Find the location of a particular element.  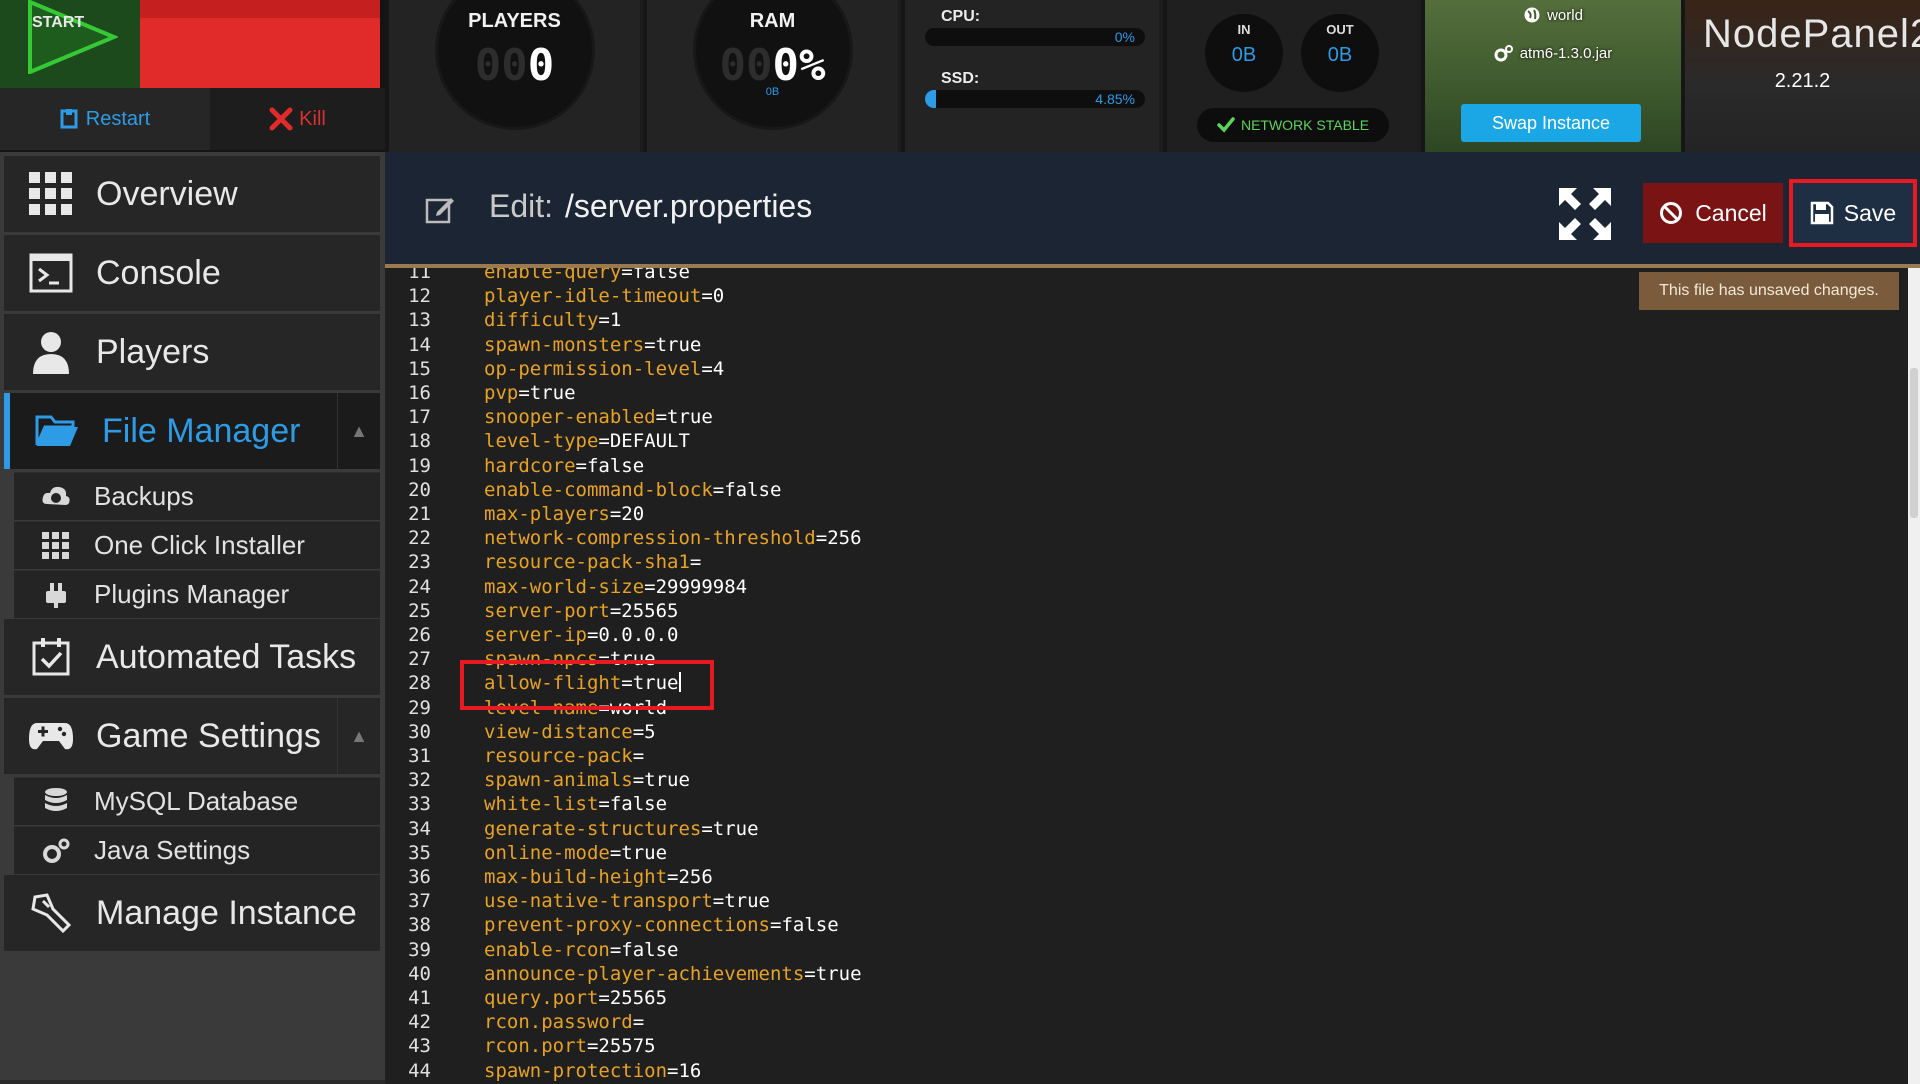

code-line: 16pvp=true is located at coordinates (1135, 393).